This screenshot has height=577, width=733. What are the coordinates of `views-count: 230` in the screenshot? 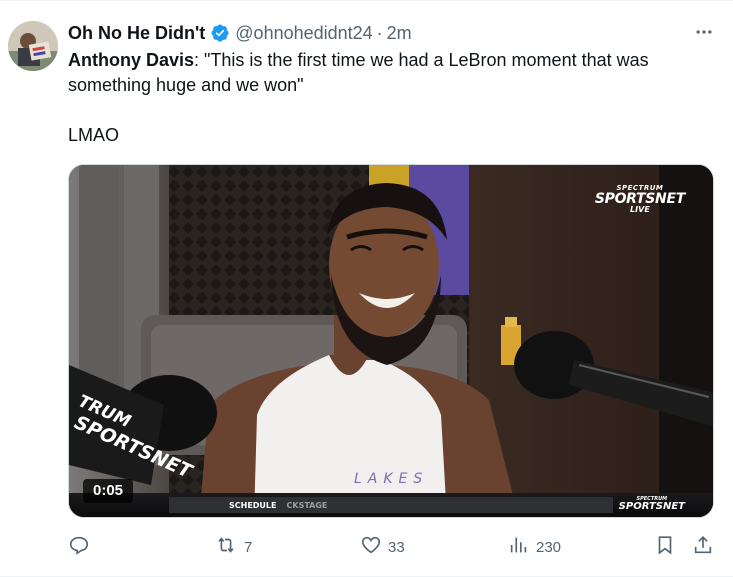 It's located at (549, 547).